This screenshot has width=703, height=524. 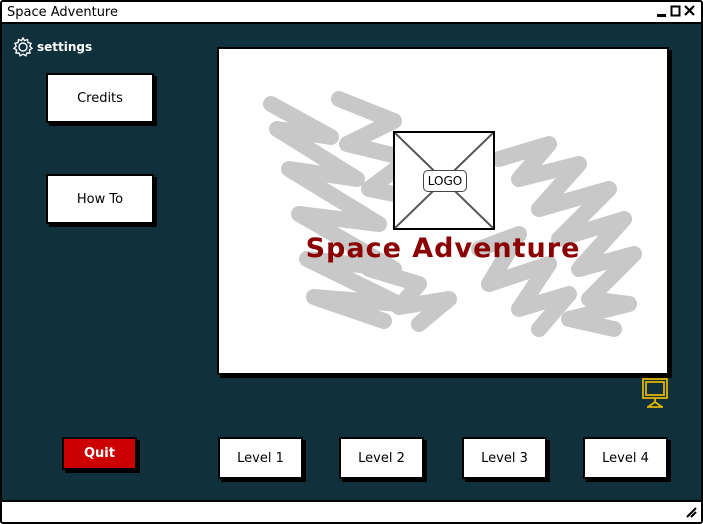 I want to click on level-4-button: Level 4, so click(x=625, y=458).